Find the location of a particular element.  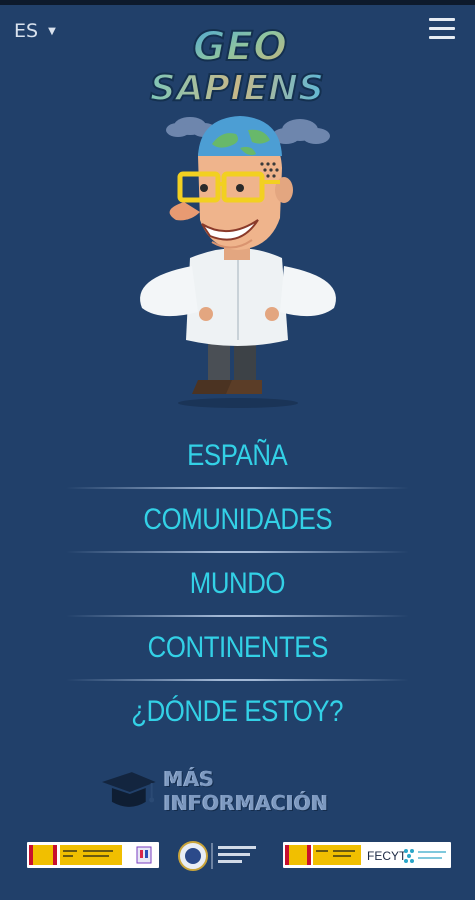

geo-sapiens-logo: GEO SAPIENS is located at coordinates (237, 64).